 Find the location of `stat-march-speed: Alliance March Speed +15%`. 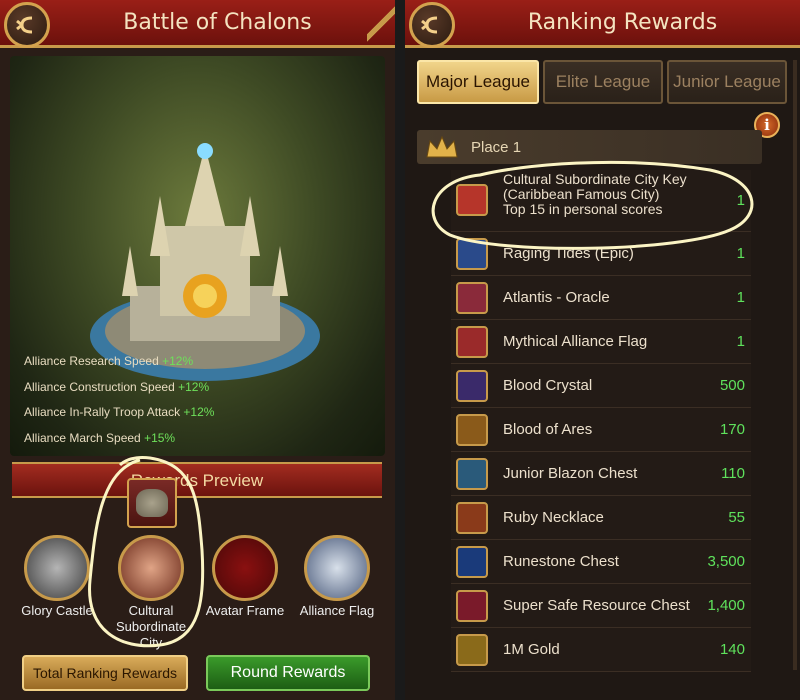

stat-march-speed: Alliance March Speed +15% is located at coordinates (100, 438).